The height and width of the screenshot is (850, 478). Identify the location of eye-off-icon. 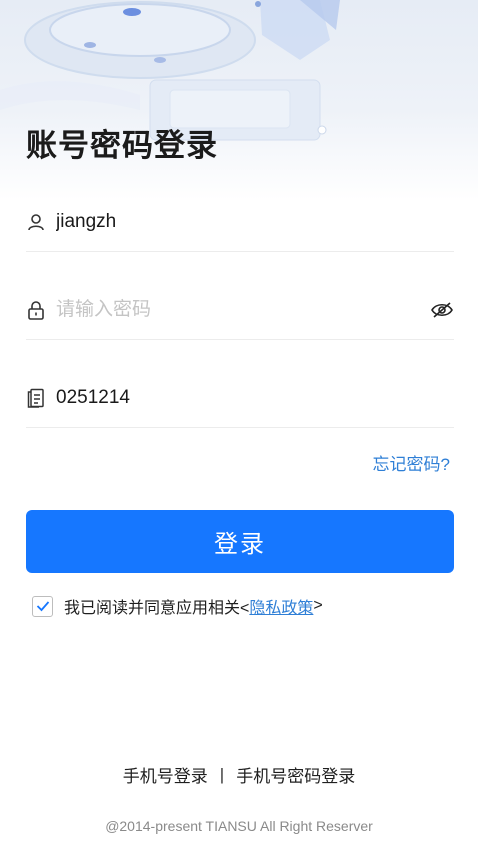
(442, 310).